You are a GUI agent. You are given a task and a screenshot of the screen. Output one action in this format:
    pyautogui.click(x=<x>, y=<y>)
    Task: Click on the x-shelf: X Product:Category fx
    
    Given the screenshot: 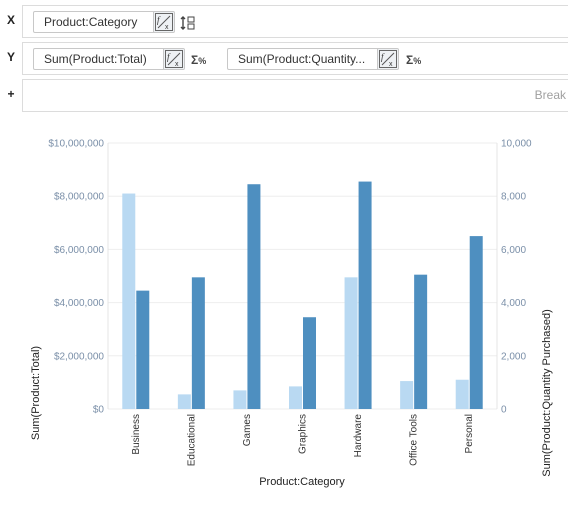 What is the action you would take?
    pyautogui.click(x=284, y=20)
    